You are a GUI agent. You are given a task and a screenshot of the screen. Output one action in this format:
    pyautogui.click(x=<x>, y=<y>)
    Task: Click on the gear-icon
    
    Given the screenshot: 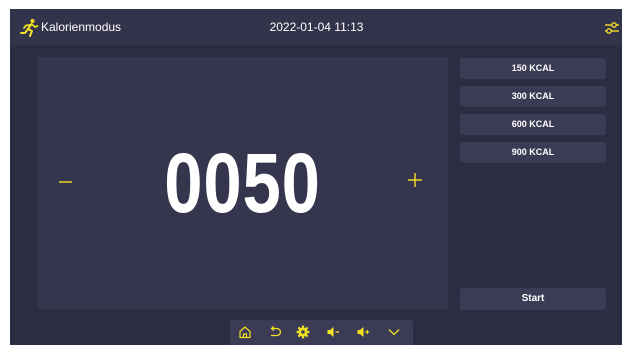 What is the action you would take?
    pyautogui.click(x=303, y=332)
    